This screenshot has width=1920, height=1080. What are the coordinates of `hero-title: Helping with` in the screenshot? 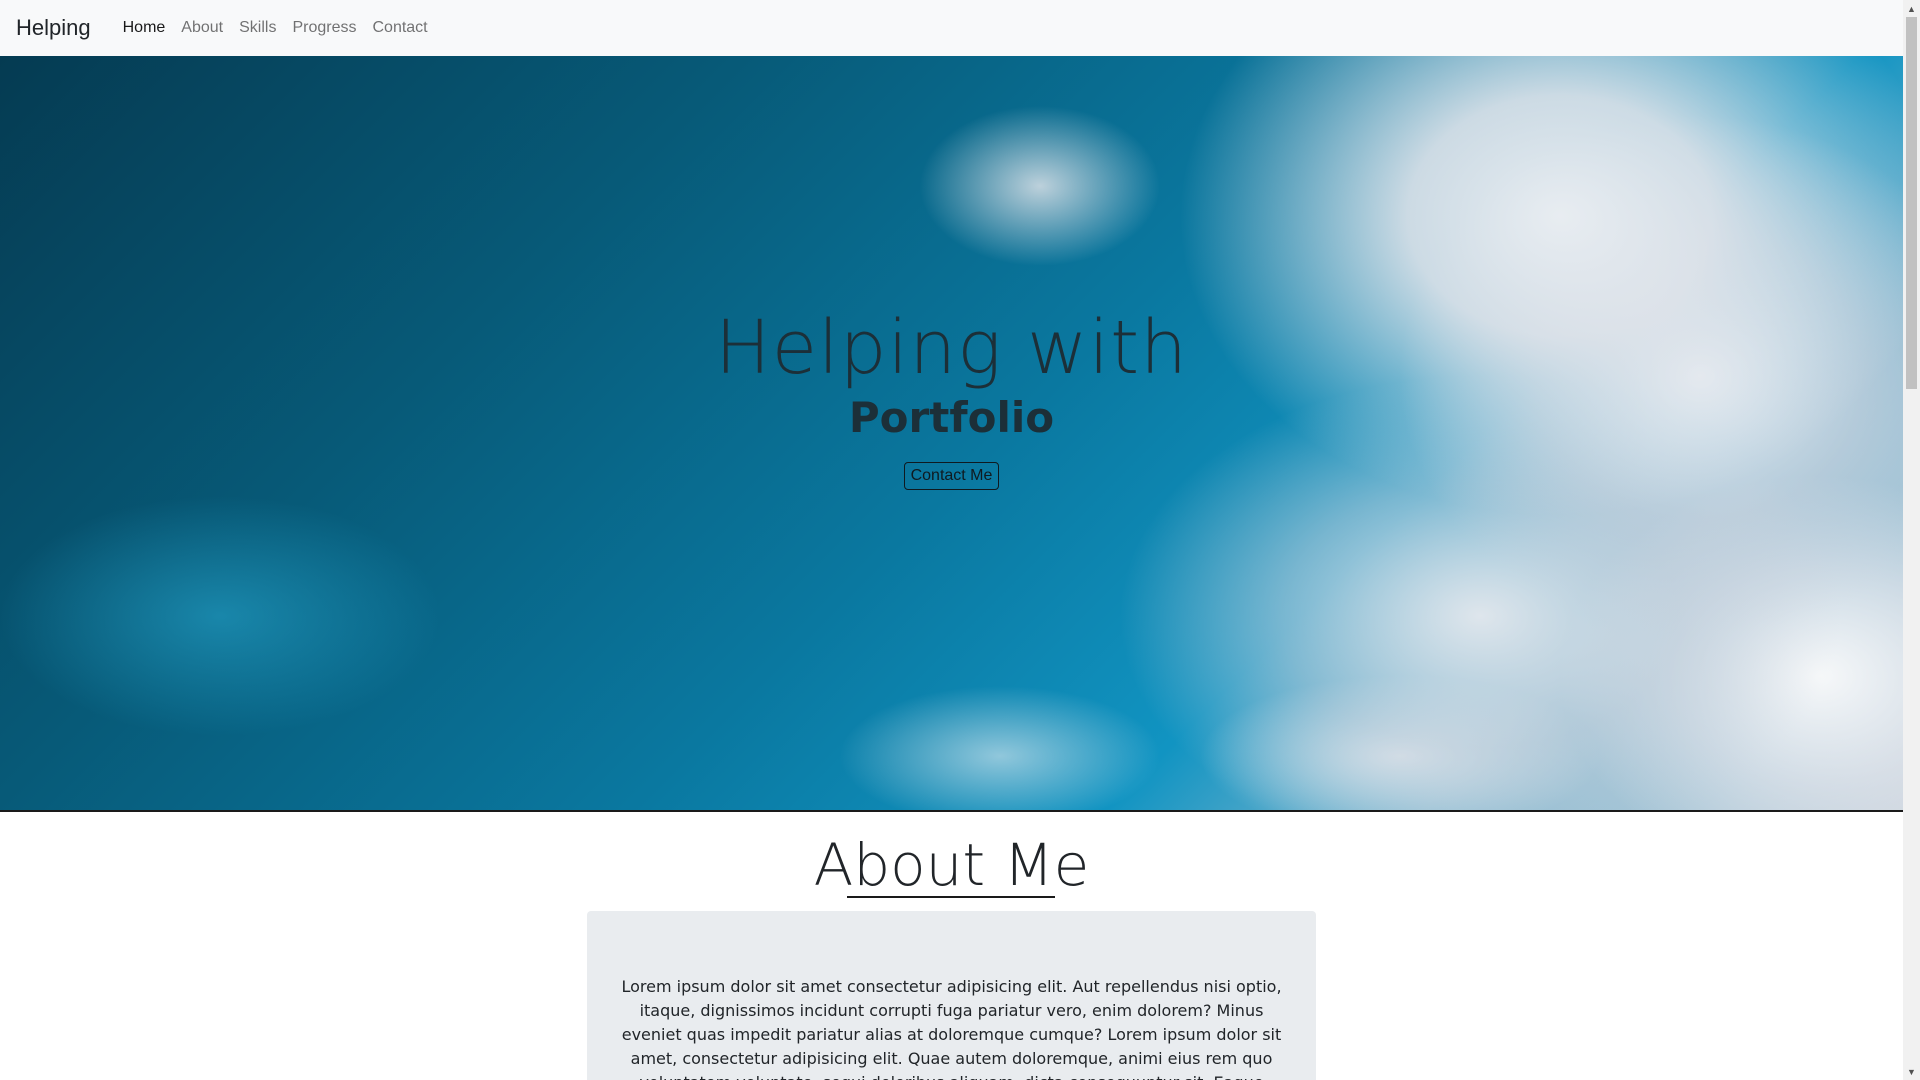 It's located at (951, 348).